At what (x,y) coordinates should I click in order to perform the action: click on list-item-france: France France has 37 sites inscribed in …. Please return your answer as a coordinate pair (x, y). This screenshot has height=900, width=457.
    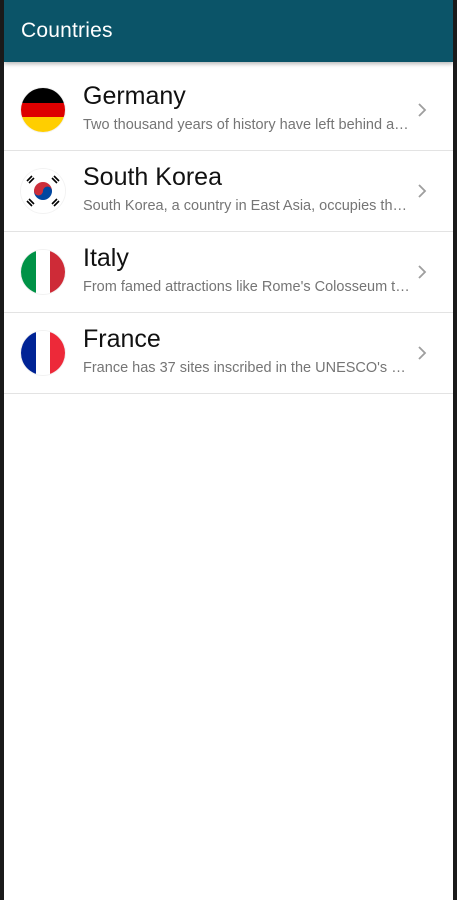
    Looking at the image, I should click on (228, 353).